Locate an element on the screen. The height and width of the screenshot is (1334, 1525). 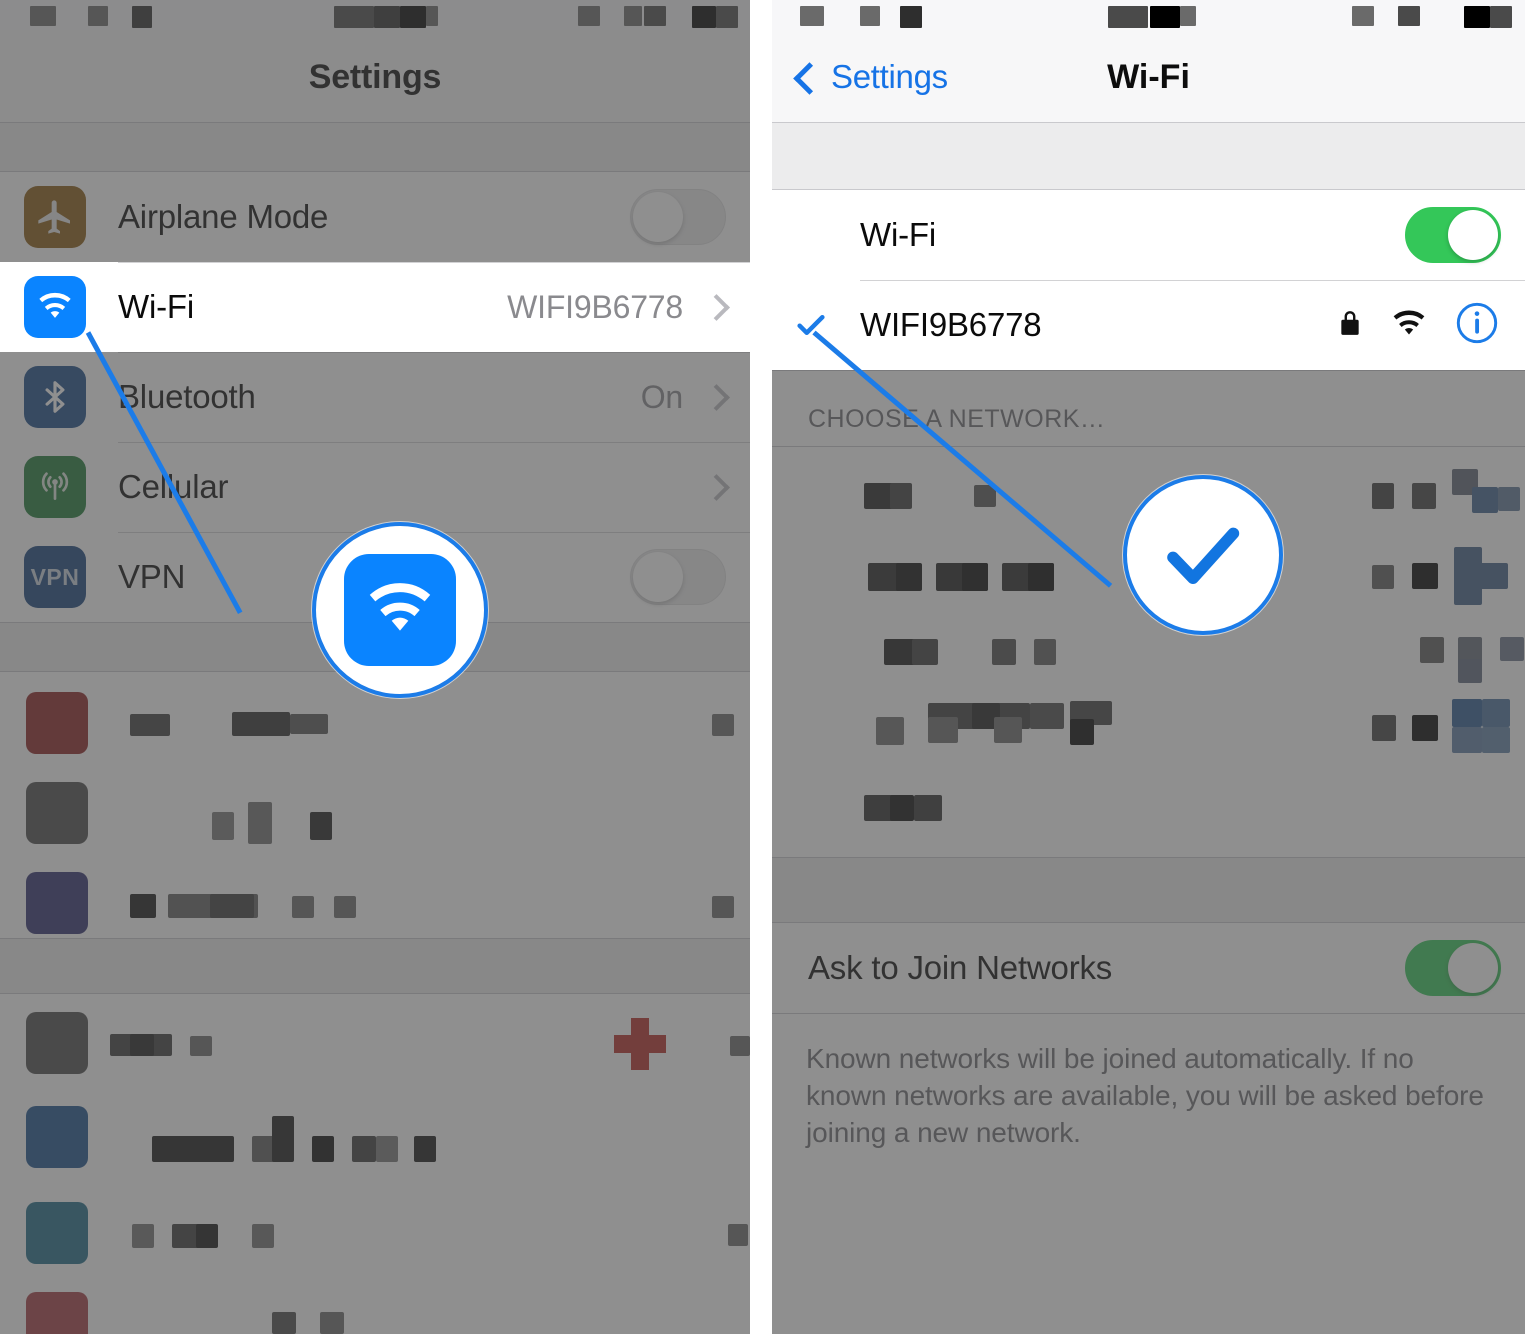
wifi-toggle is located at coordinates (1453, 235).